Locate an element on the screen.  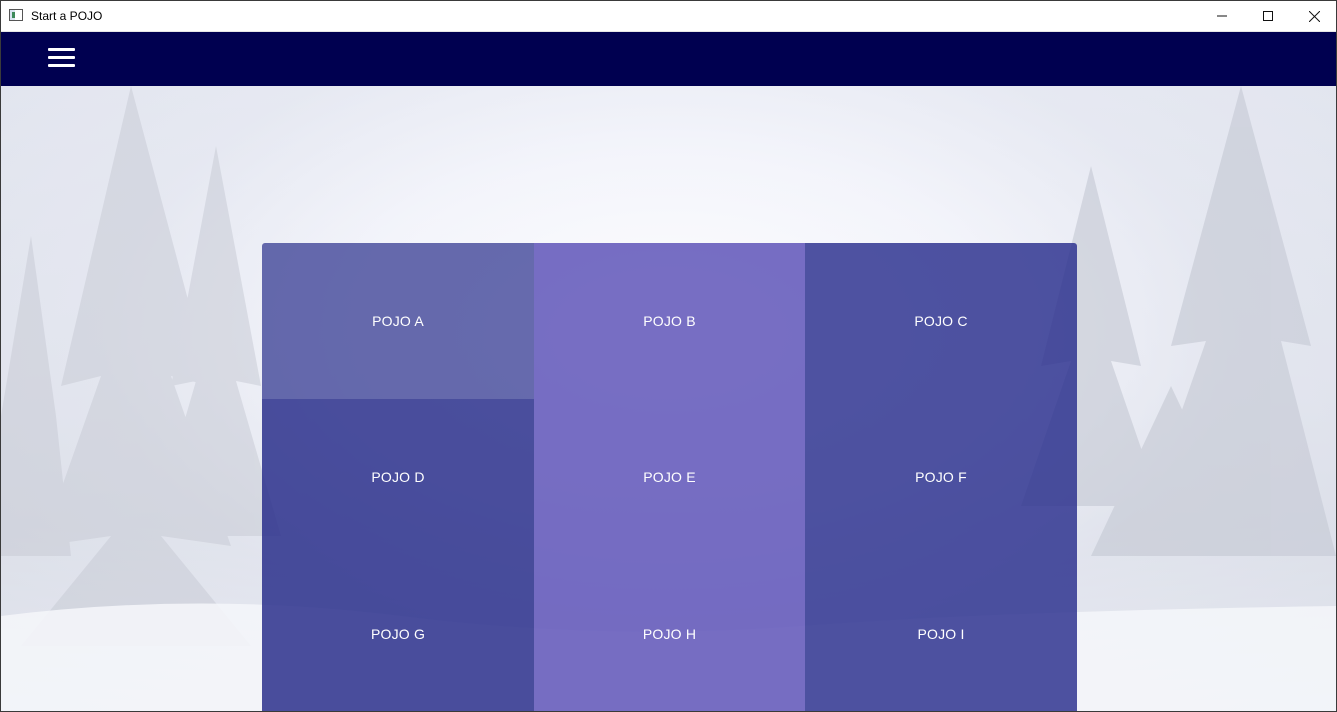
tile-pojo-c: POJO C is located at coordinates (941, 321).